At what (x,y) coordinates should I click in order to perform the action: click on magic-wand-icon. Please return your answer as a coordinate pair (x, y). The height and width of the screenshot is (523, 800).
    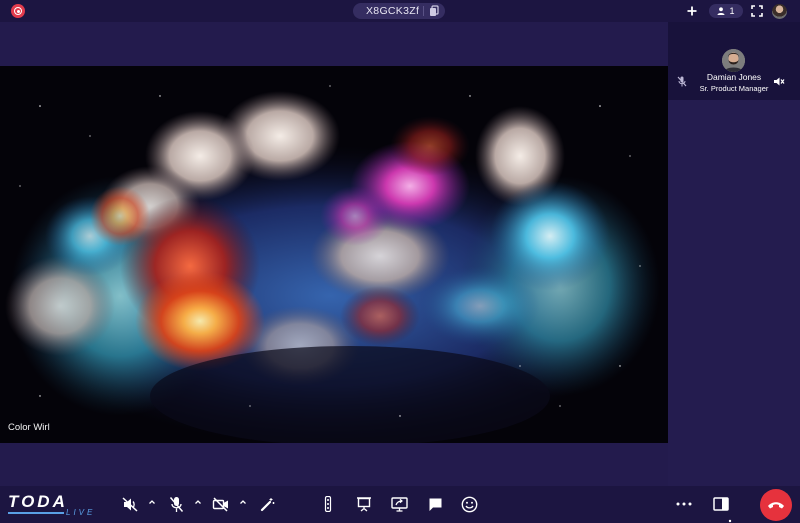
    Looking at the image, I should click on (267, 504).